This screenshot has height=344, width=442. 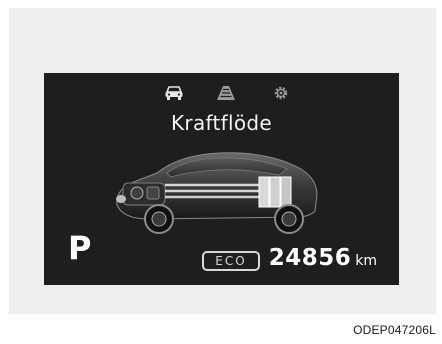 What do you see at coordinates (221, 123) in the screenshot?
I see `screen-title: Kraftflöde` at bounding box center [221, 123].